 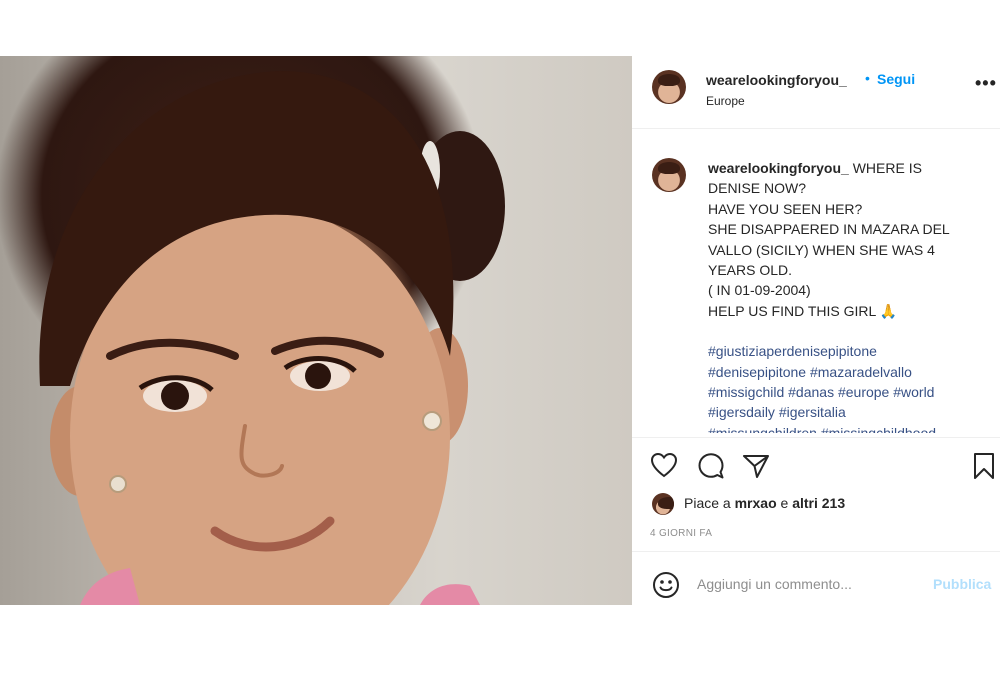 I want to click on post-location: Europe, so click(x=725, y=101).